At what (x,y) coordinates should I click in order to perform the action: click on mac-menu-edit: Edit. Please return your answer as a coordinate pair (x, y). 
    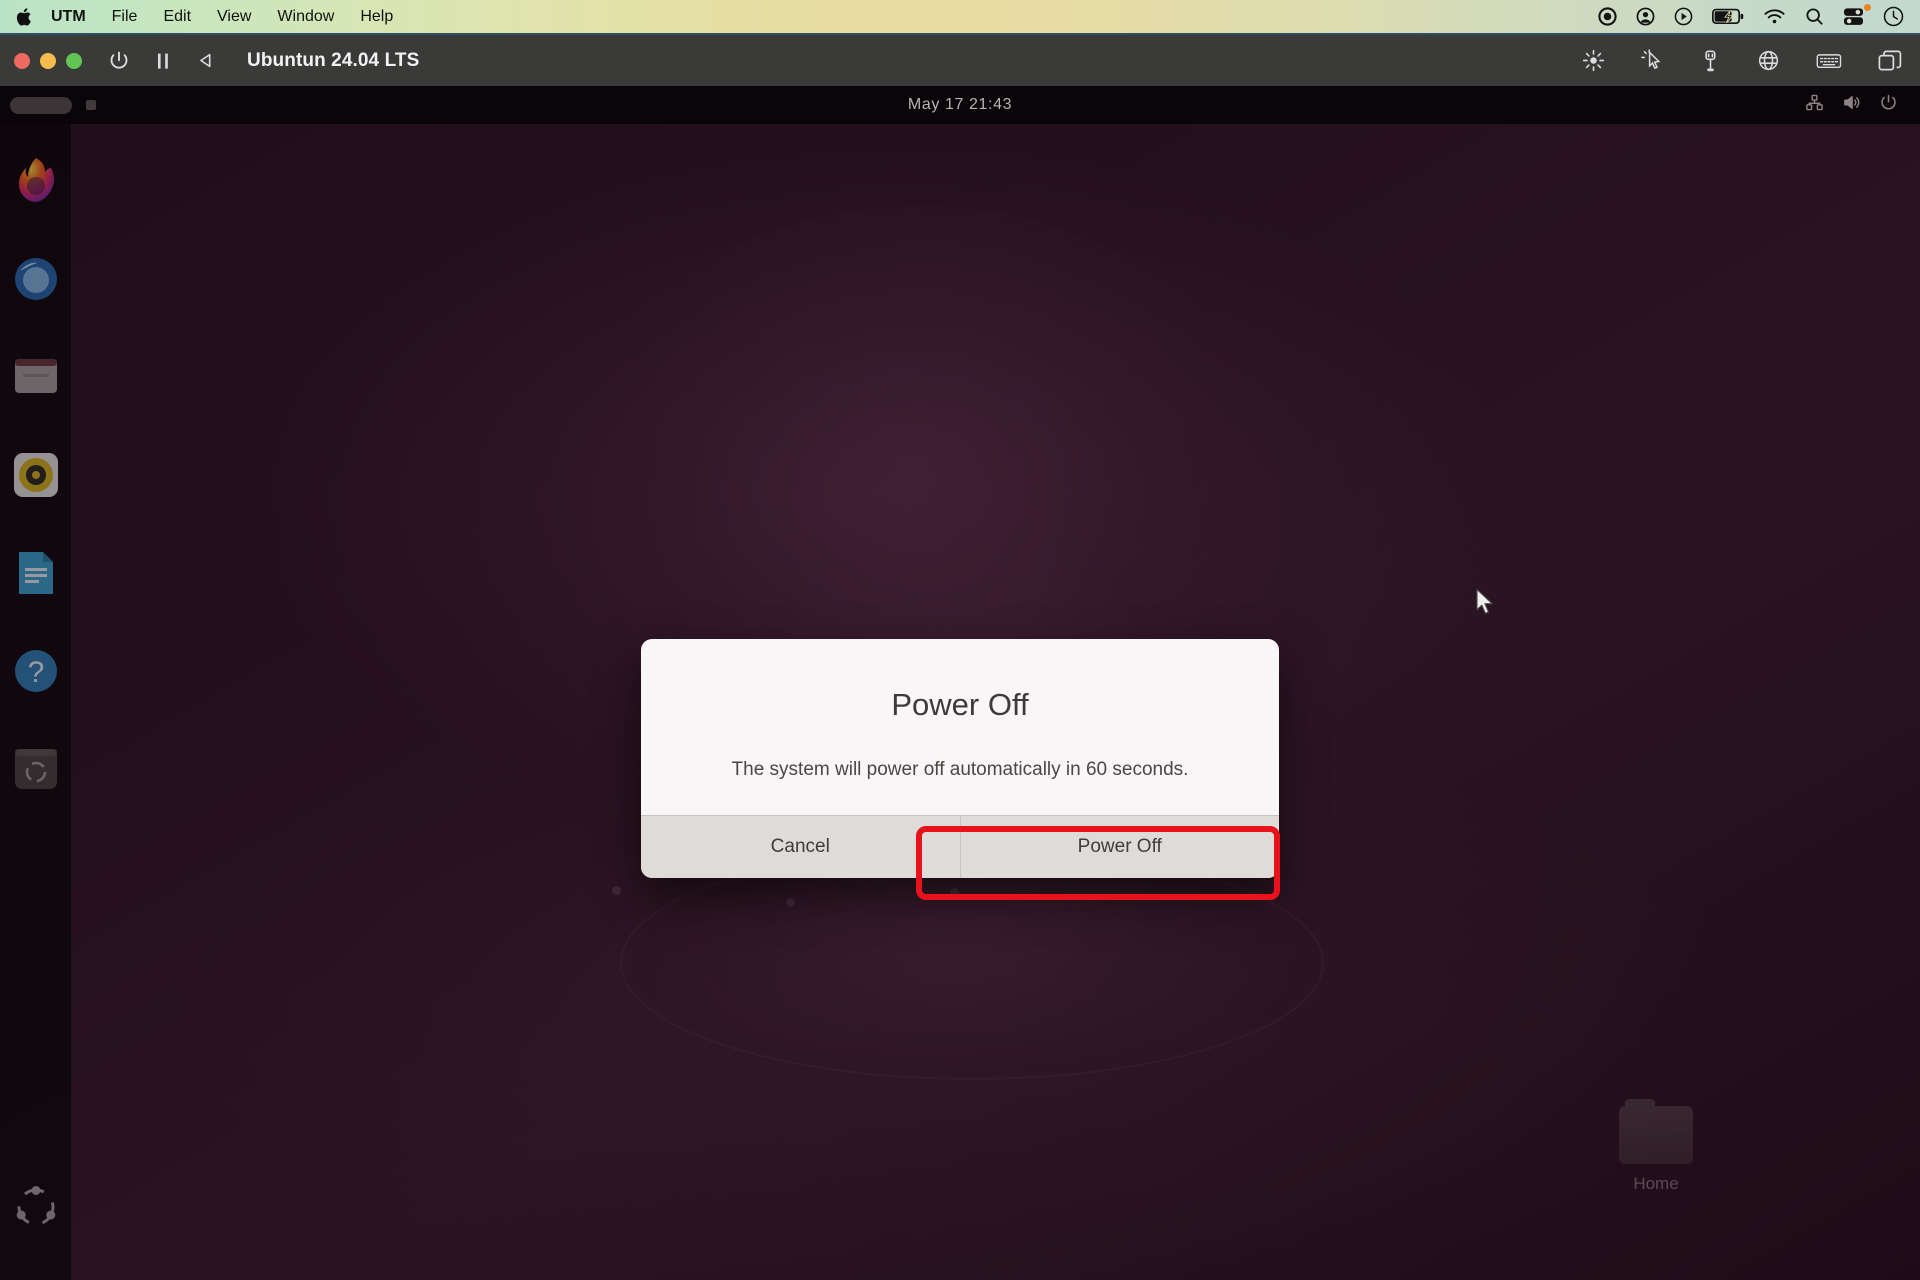
    Looking at the image, I should click on (177, 17).